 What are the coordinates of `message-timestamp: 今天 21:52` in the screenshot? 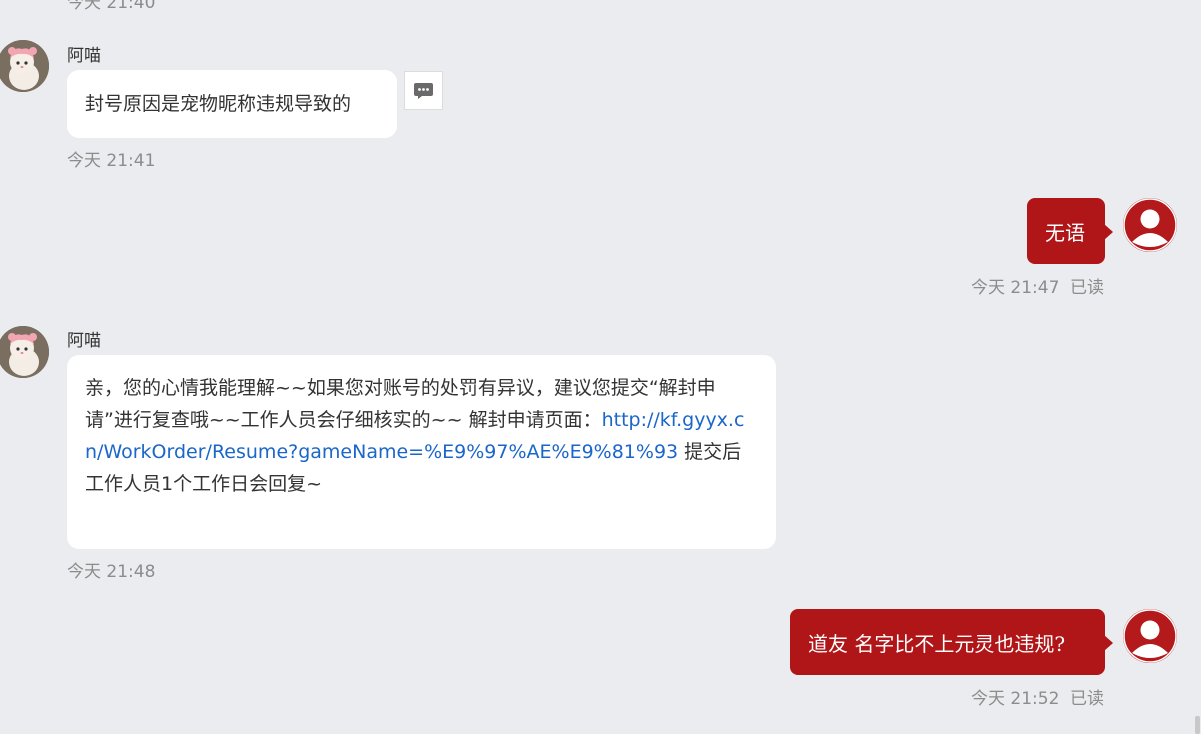 It's located at (1015, 699).